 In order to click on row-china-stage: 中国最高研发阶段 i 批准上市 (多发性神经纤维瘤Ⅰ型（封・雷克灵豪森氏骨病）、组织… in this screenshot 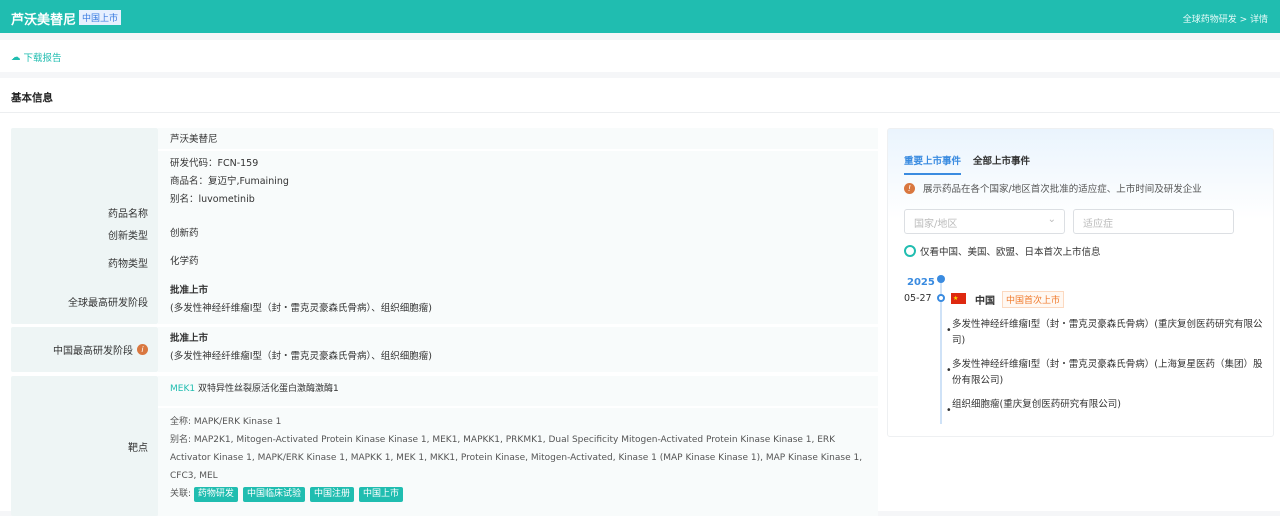, I will do `click(444, 349)`.